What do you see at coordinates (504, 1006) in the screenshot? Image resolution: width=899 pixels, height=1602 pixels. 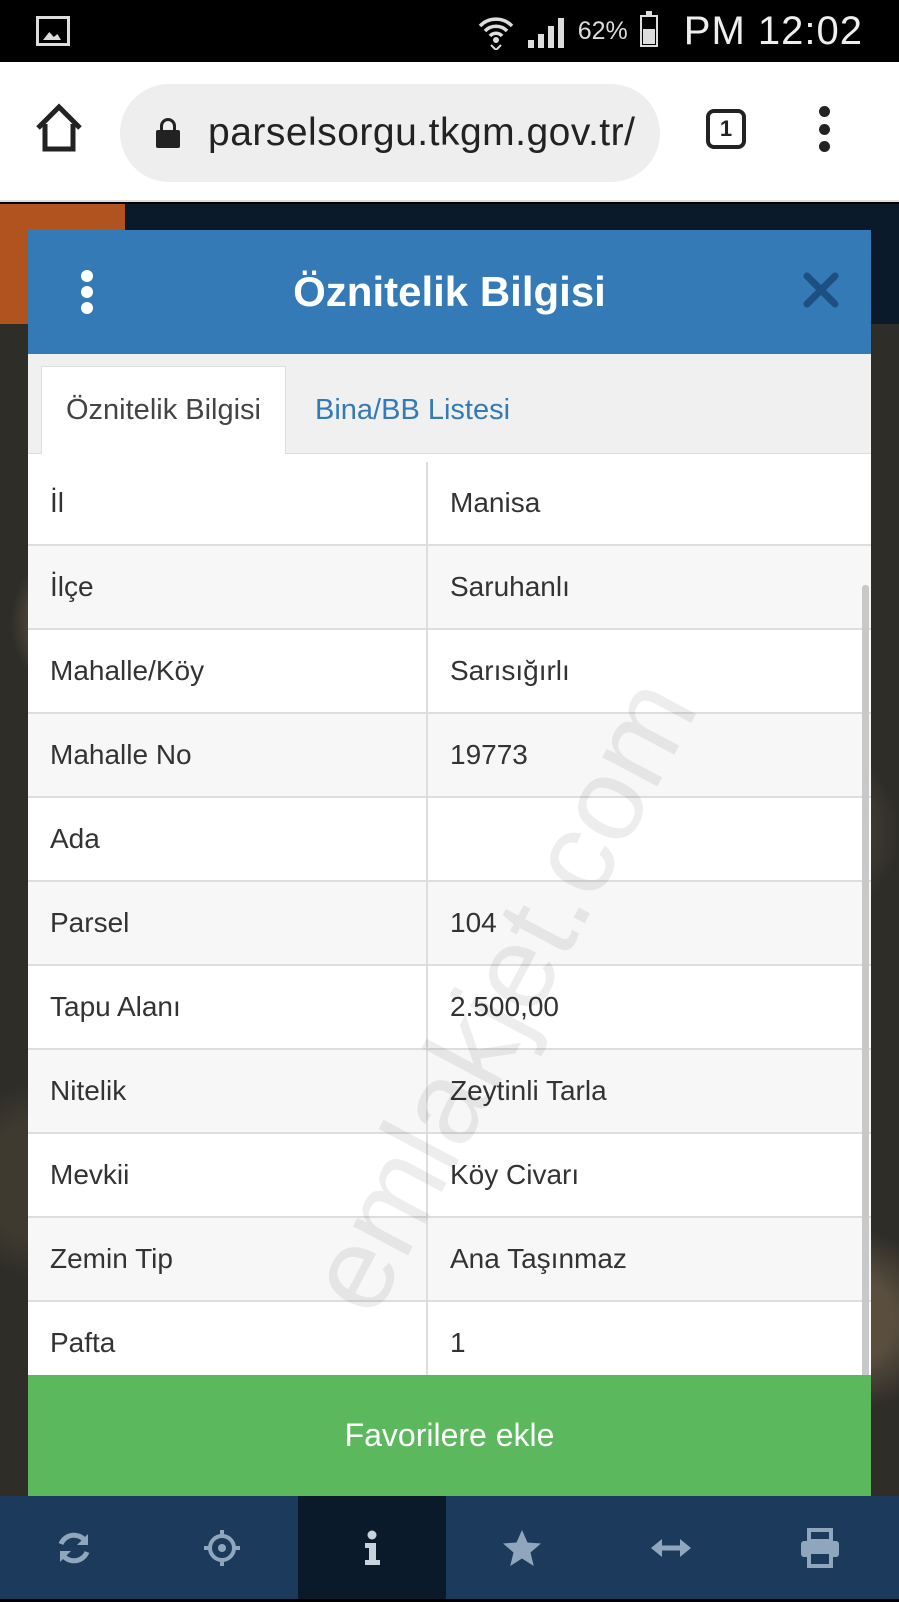 I see `row-value: 2.500,00` at bounding box center [504, 1006].